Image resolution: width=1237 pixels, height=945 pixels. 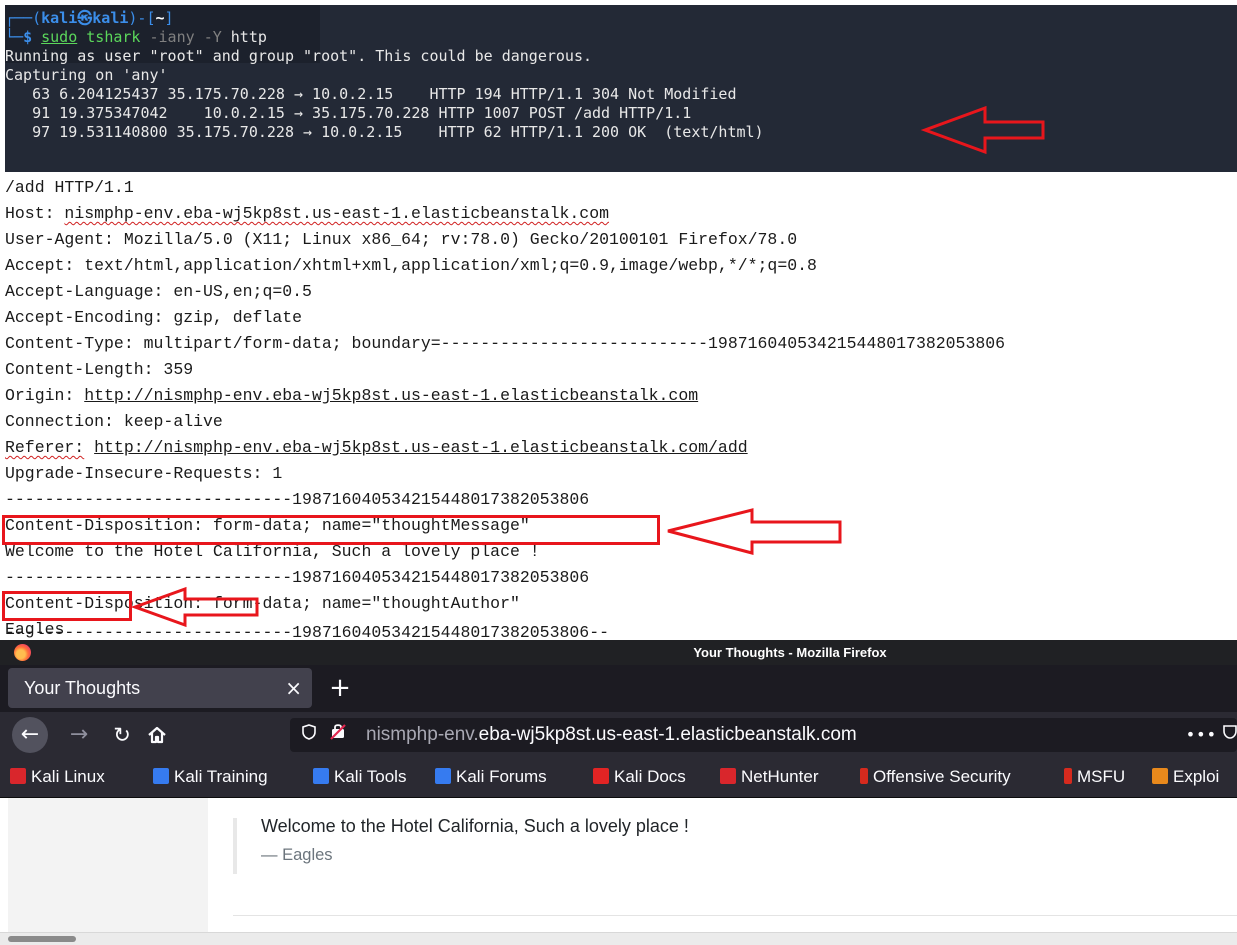 What do you see at coordinates (68, 776) in the screenshot?
I see `bookmark-label: Kali Linux` at bounding box center [68, 776].